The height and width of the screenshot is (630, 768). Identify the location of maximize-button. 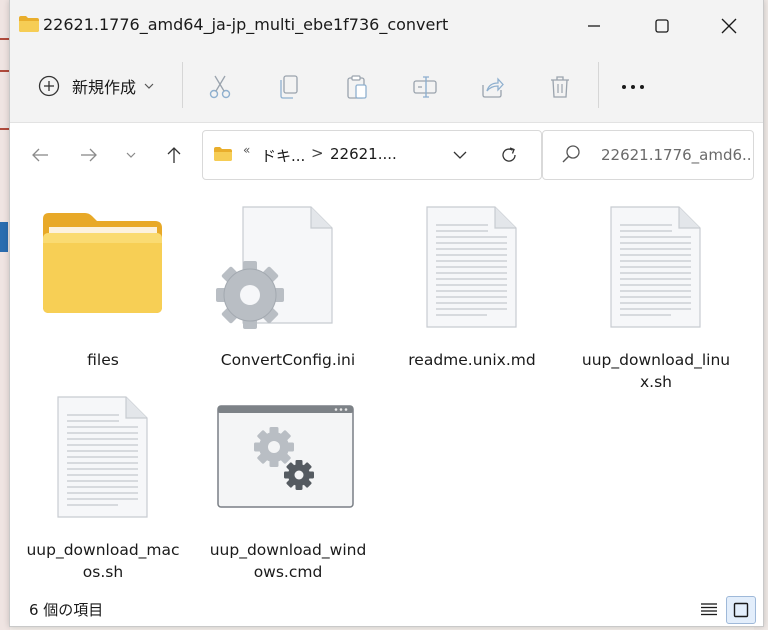
(662, 26).